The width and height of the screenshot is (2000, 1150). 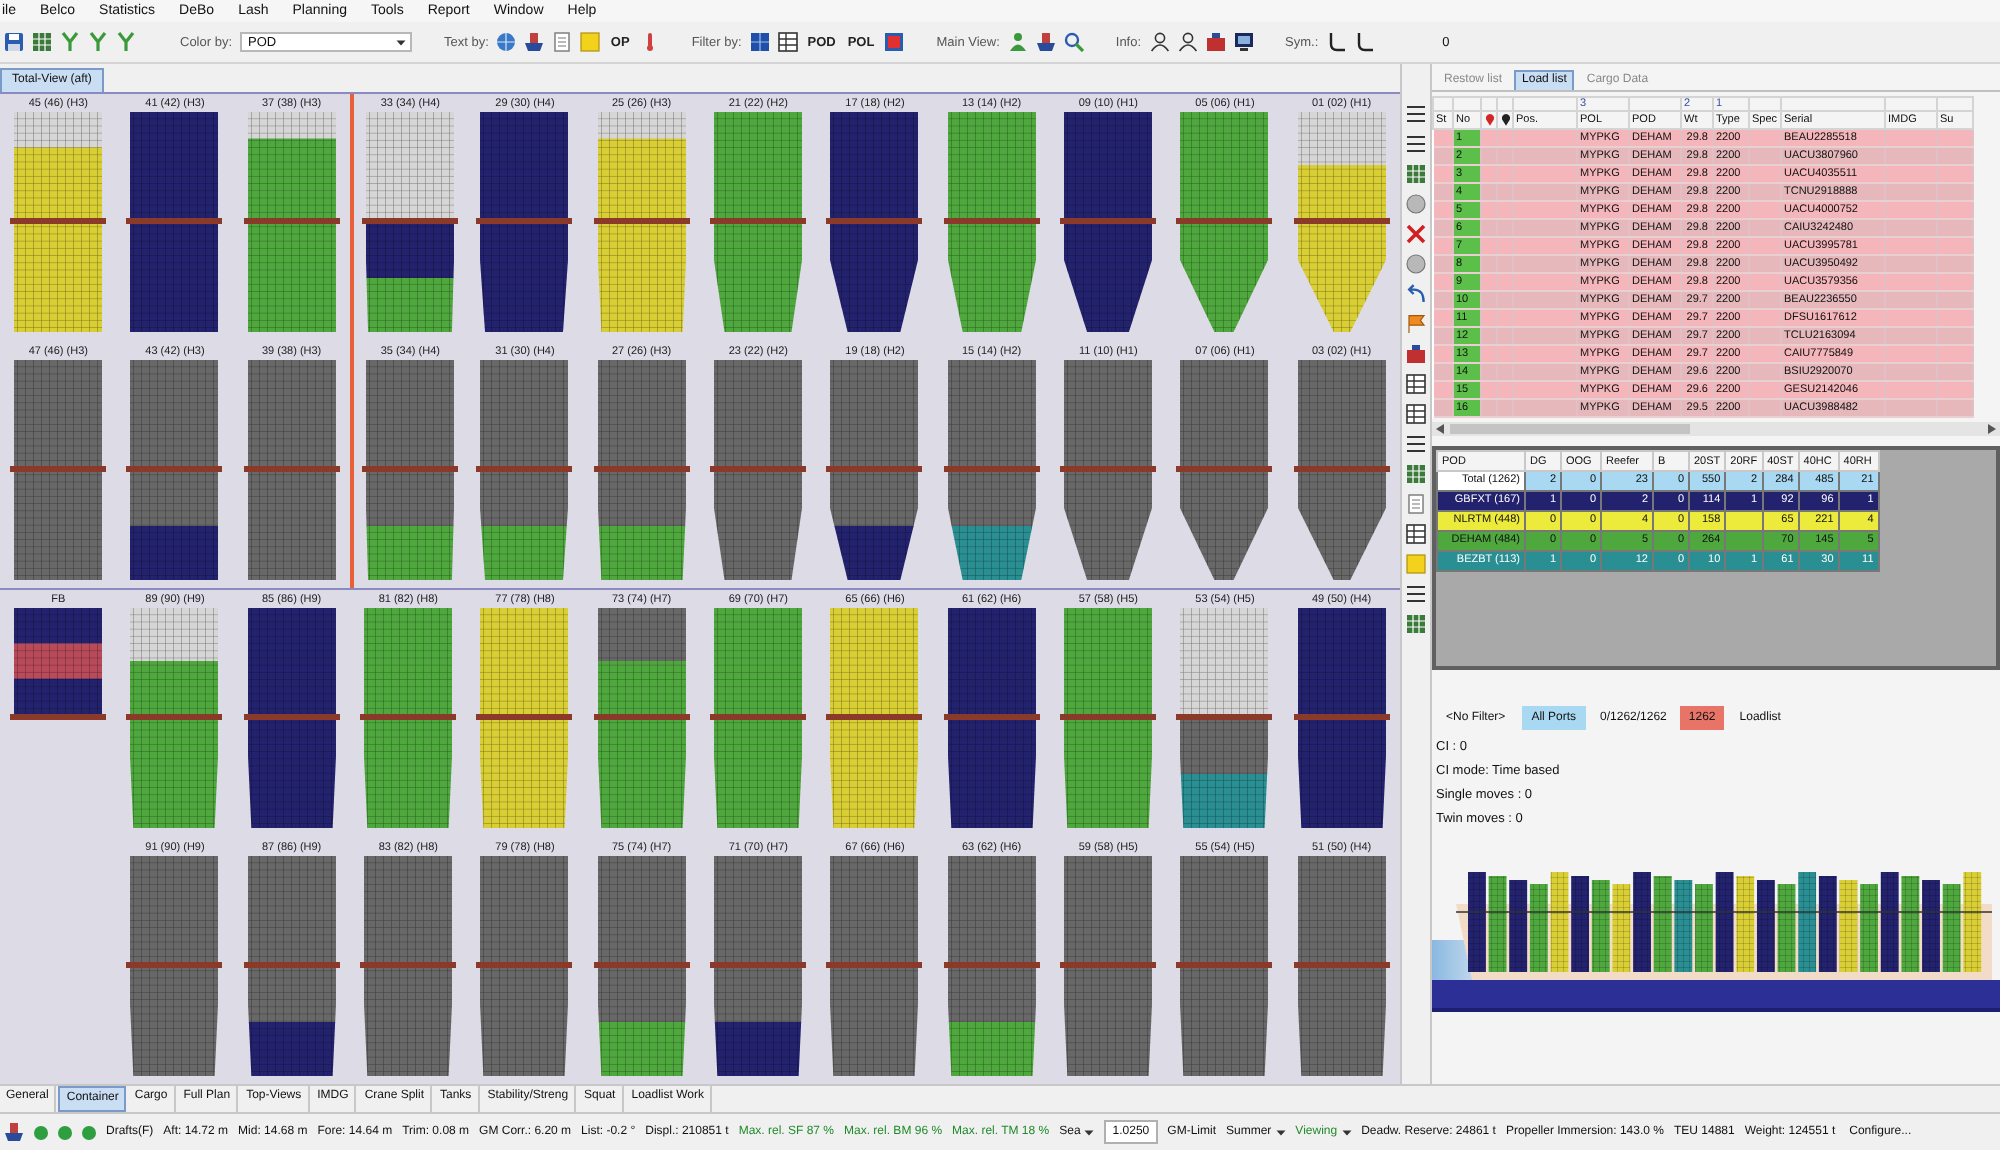 I want to click on bay-plan-drawing, so click(x=58, y=664).